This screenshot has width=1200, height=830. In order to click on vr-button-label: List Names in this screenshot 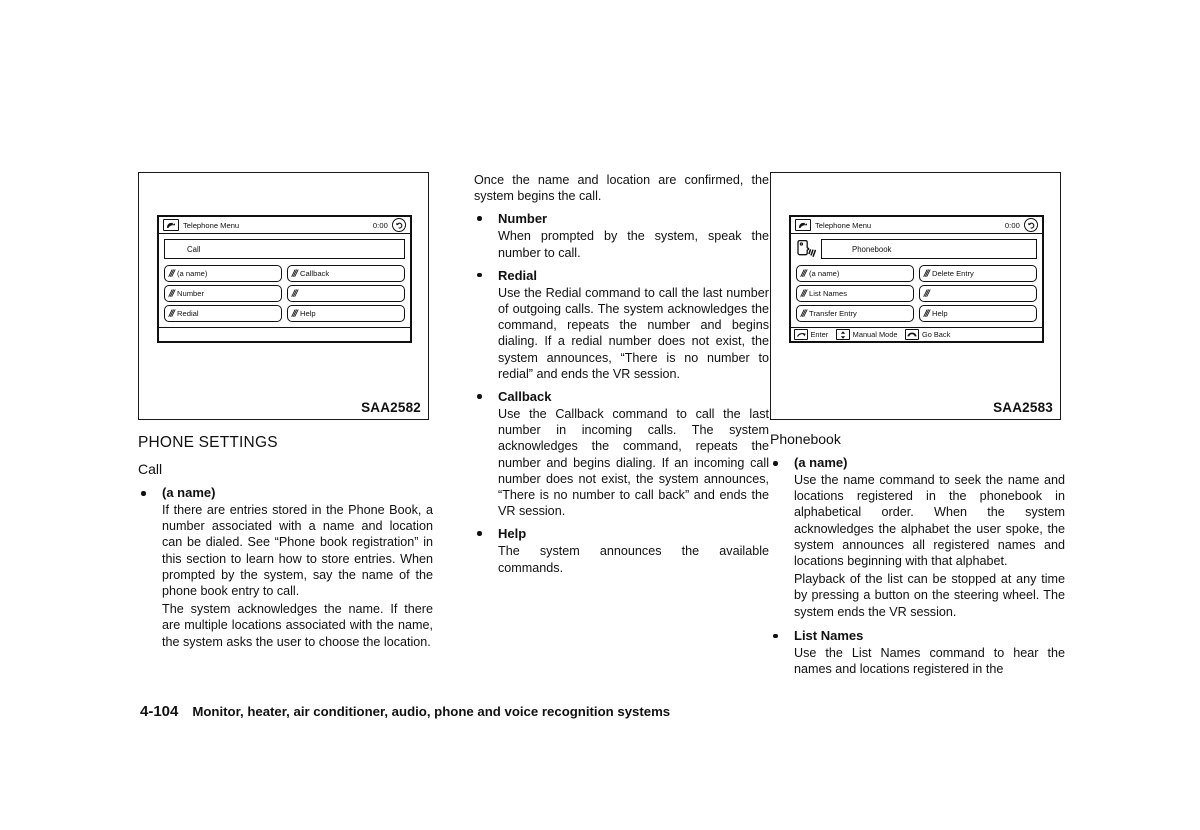, I will do `click(828, 293)`.